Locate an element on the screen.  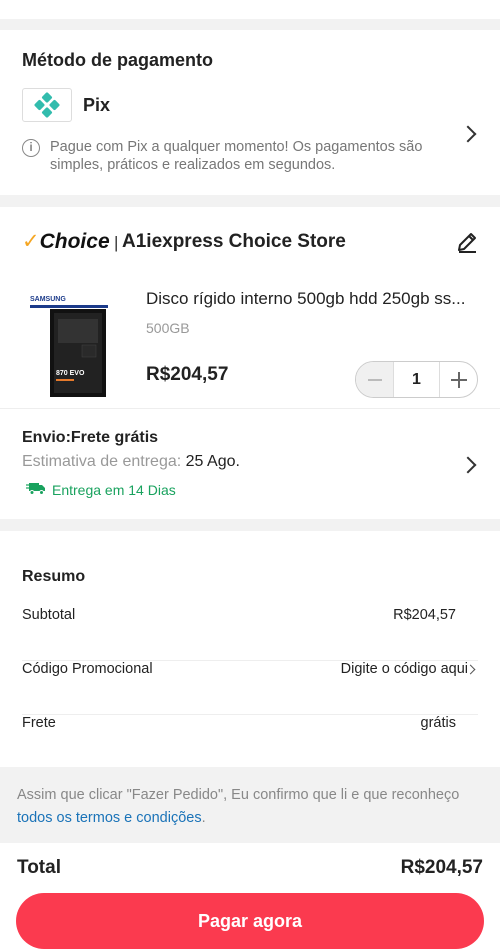
checkout-footer: Total R$204,57 Pagar agora is located at coordinates (250, 896).